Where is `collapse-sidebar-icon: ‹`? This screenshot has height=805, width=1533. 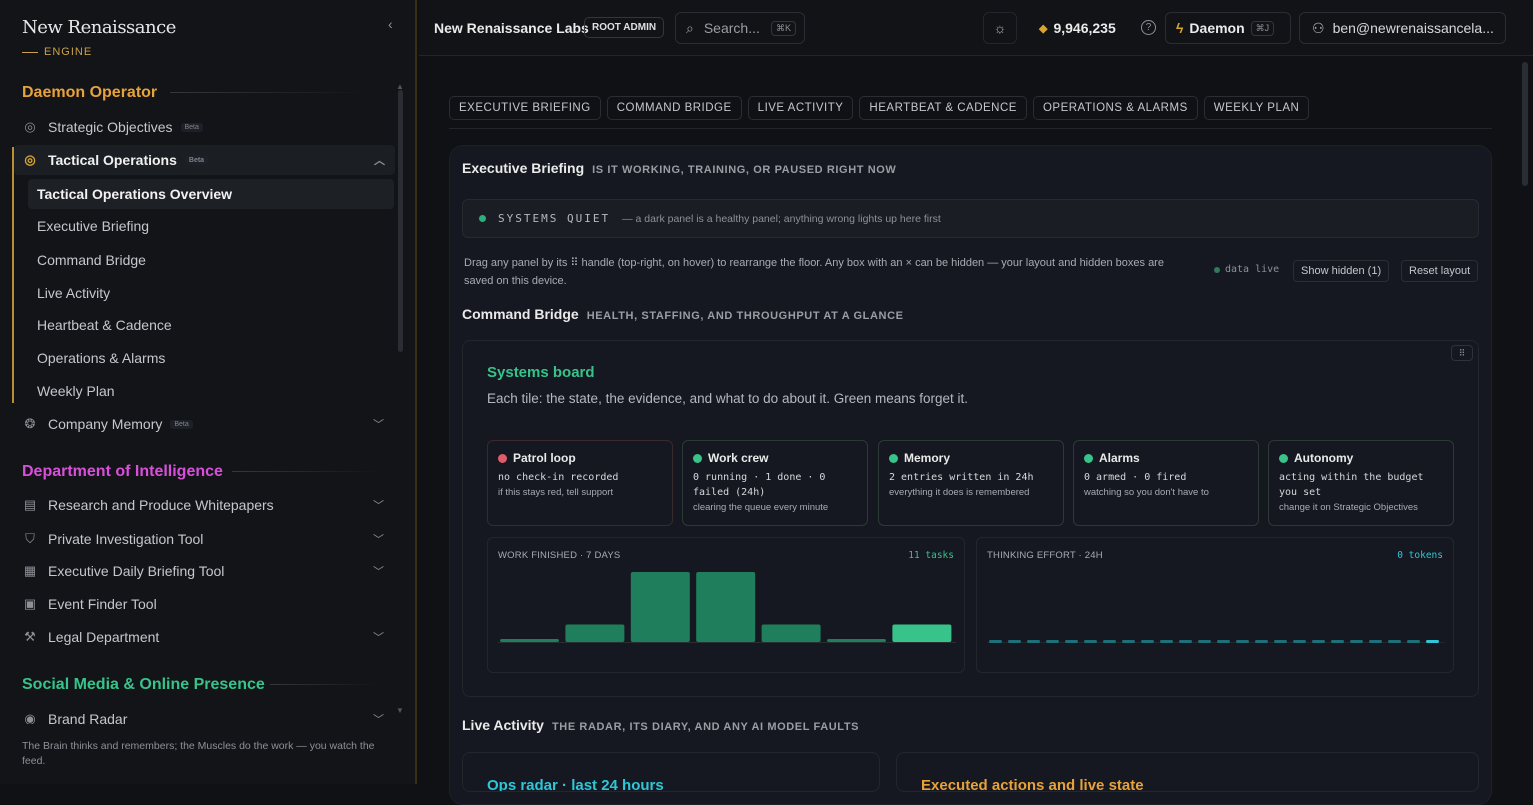 collapse-sidebar-icon: ‹ is located at coordinates (390, 24).